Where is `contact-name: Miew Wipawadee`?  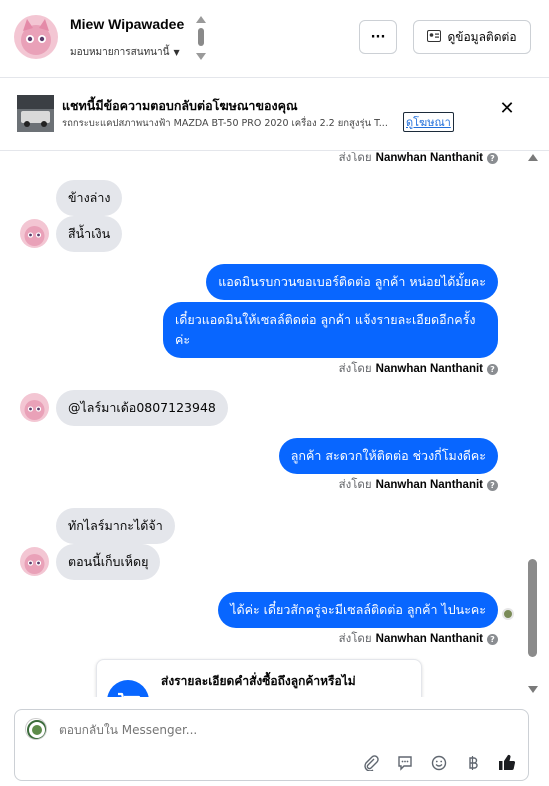 contact-name: Miew Wipawadee is located at coordinates (127, 24).